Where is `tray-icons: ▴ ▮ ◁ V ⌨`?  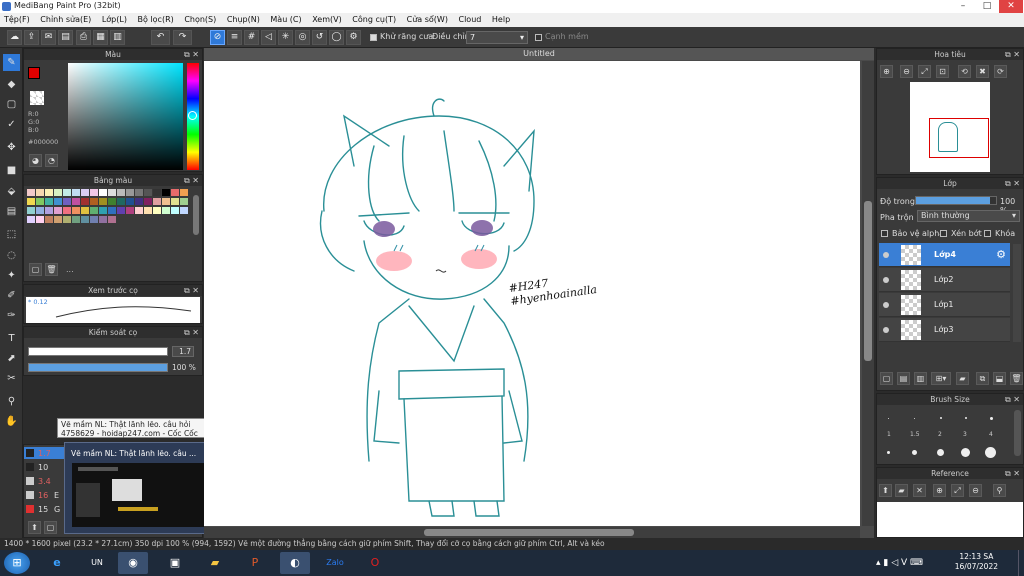 tray-icons: ▴ ▮ ◁ V ⌨ is located at coordinates (899, 563).